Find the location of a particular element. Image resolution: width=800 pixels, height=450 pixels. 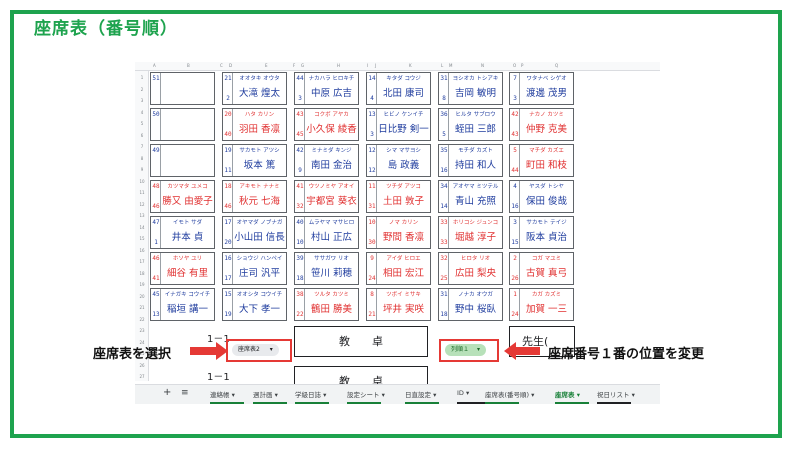

seat-card: 49 is located at coordinates (182, 160).